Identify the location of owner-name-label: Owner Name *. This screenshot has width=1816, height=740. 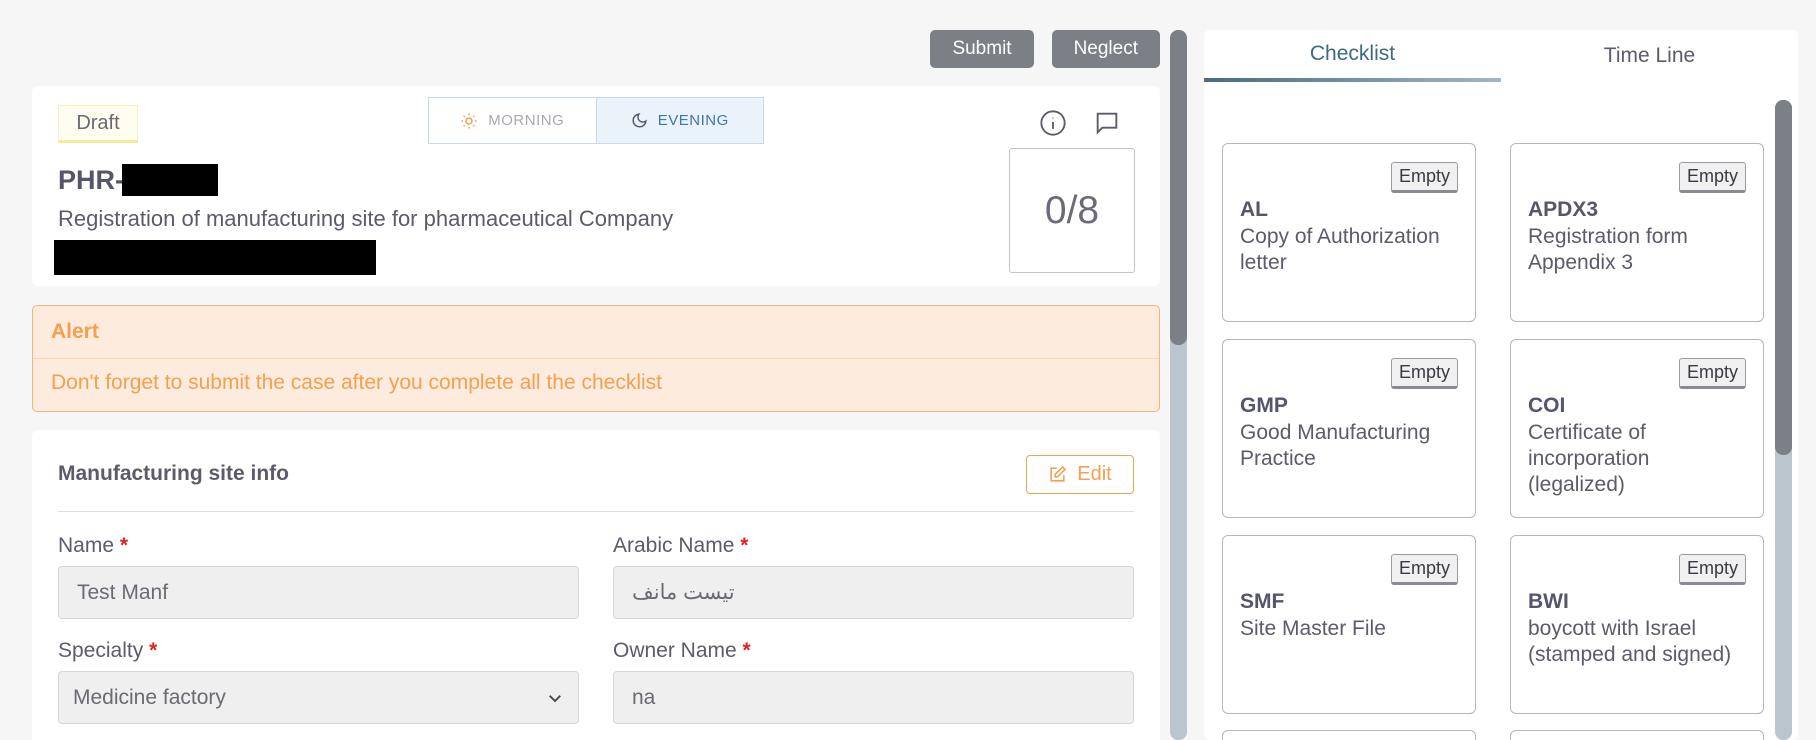
(682, 651).